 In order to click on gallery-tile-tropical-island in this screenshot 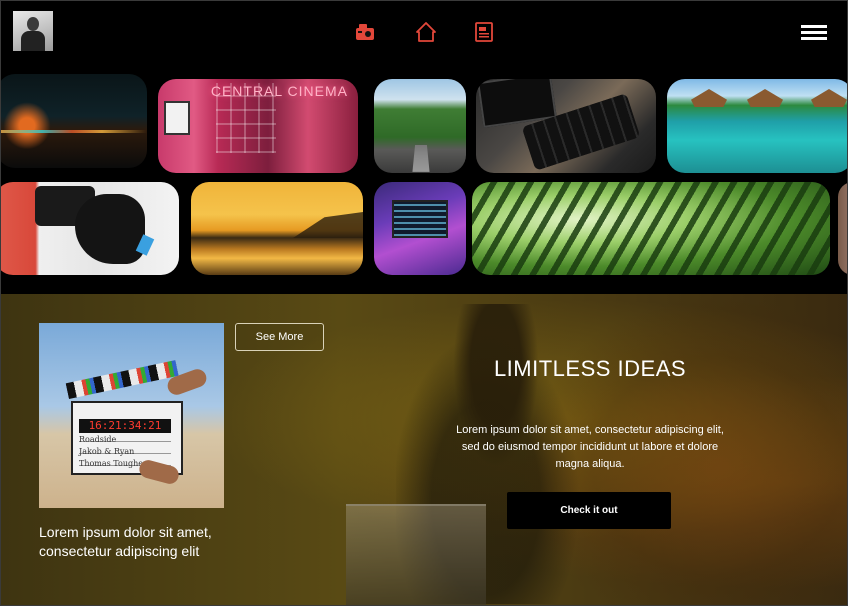, I will do `click(757, 126)`.